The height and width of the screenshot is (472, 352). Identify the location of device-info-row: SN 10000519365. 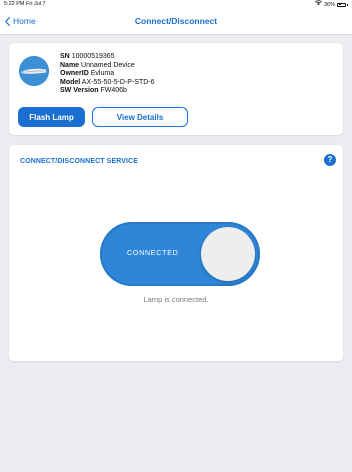
(107, 57).